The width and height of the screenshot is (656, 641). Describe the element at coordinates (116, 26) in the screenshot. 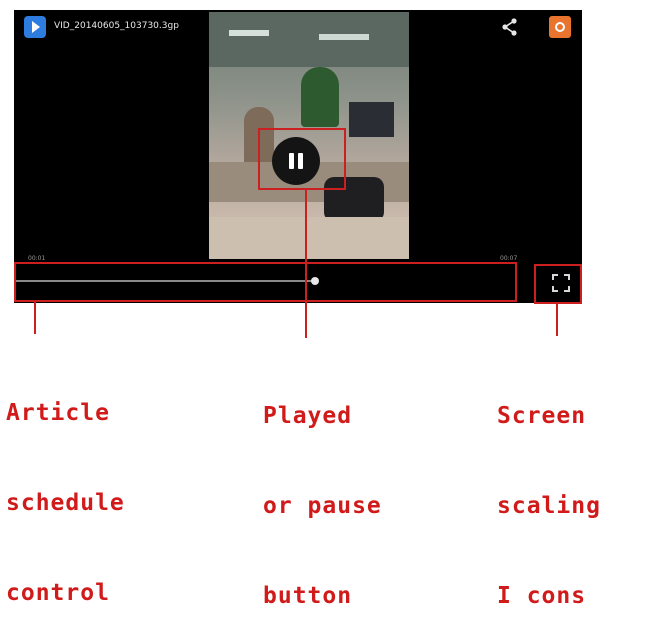

I see `video-title: VID_20140605_103730.3gp` at that location.